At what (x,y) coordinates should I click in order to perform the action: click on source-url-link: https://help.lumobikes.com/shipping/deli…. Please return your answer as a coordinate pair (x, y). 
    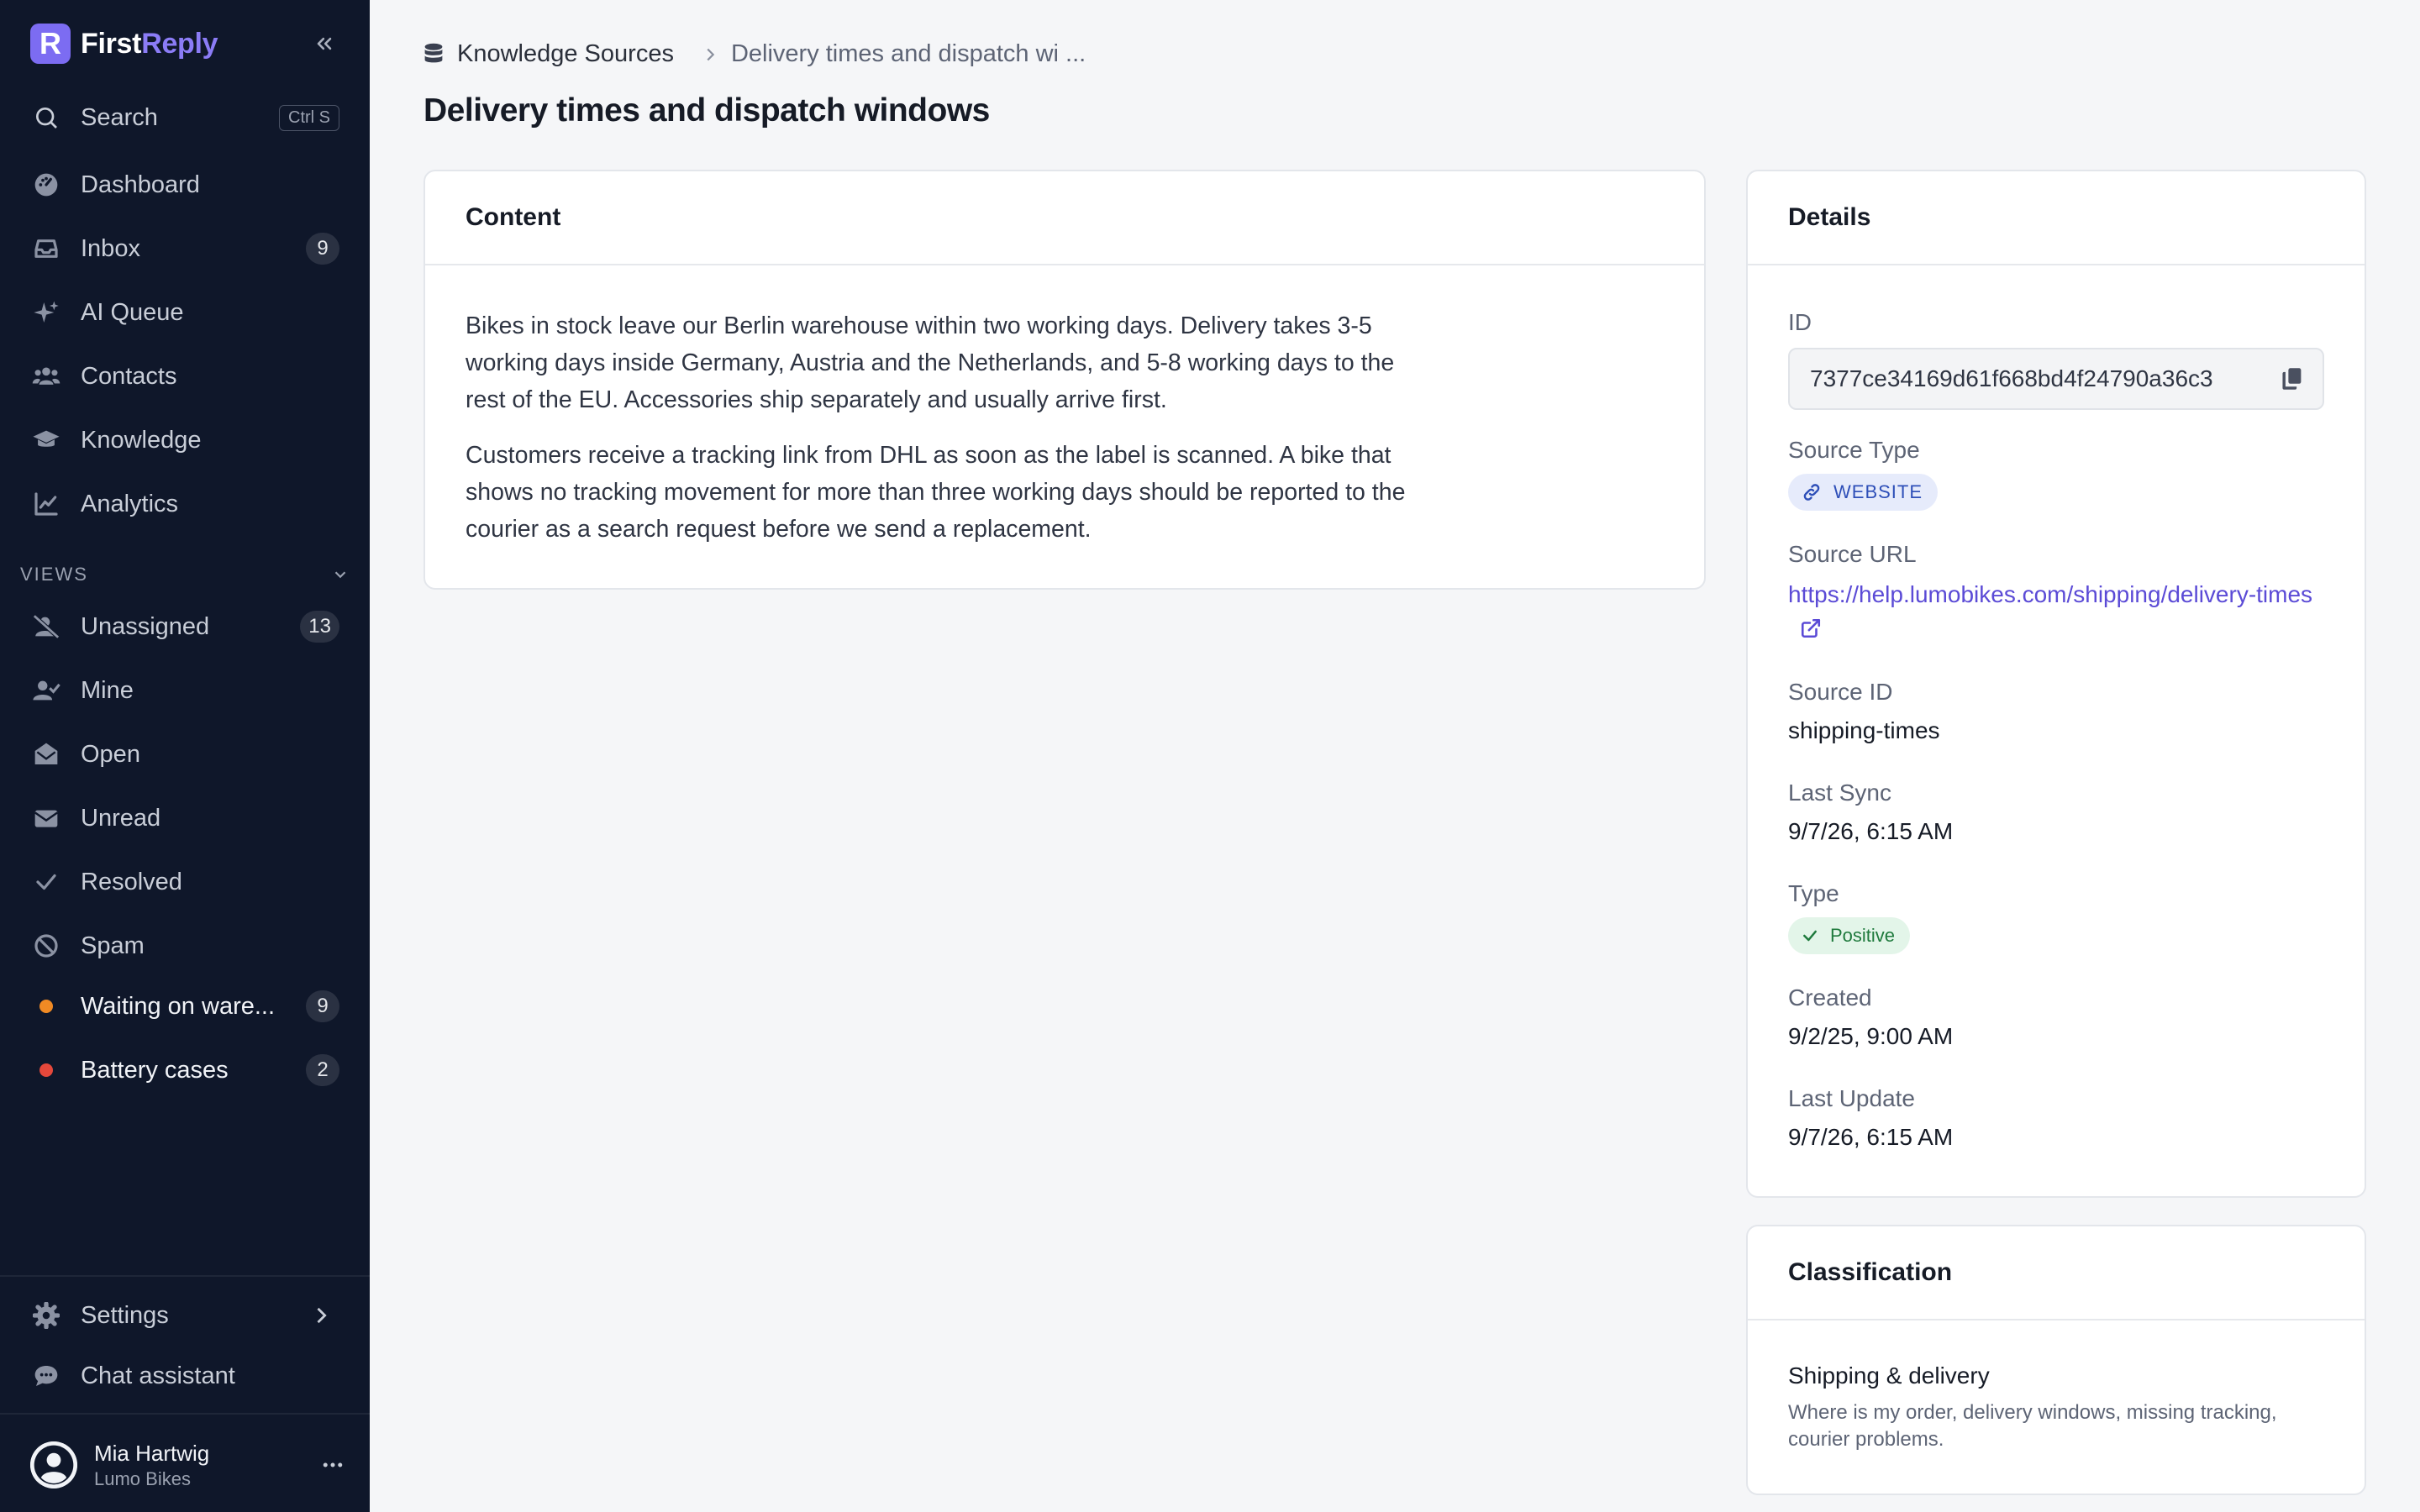
    Looking at the image, I should click on (2057, 611).